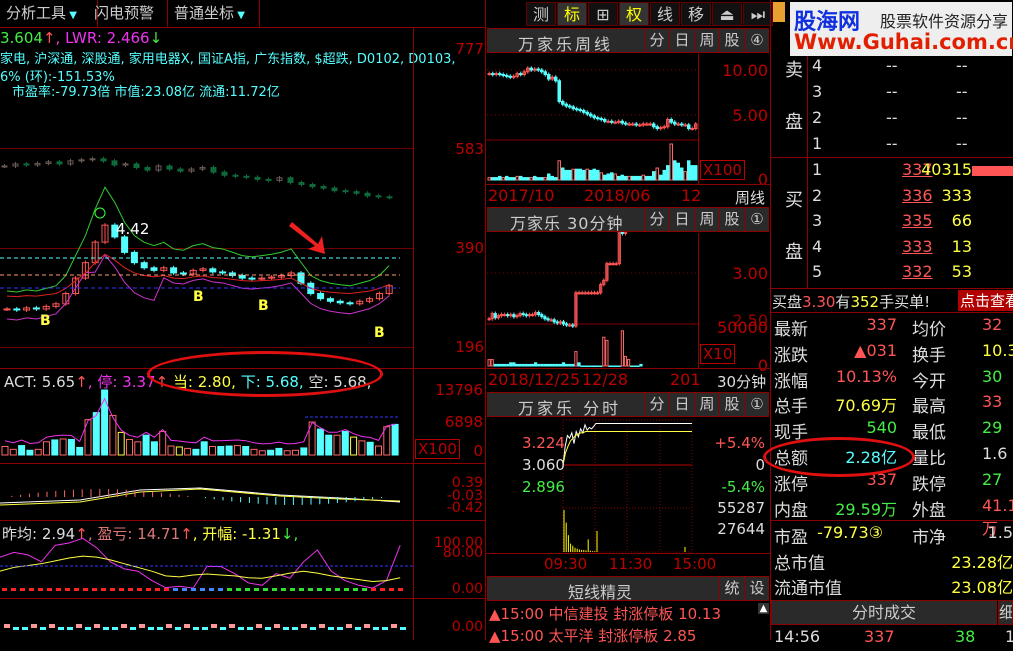 The height and width of the screenshot is (651, 1013). Describe the element at coordinates (741, 529) in the screenshot. I see `volume-label: 27644` at that location.